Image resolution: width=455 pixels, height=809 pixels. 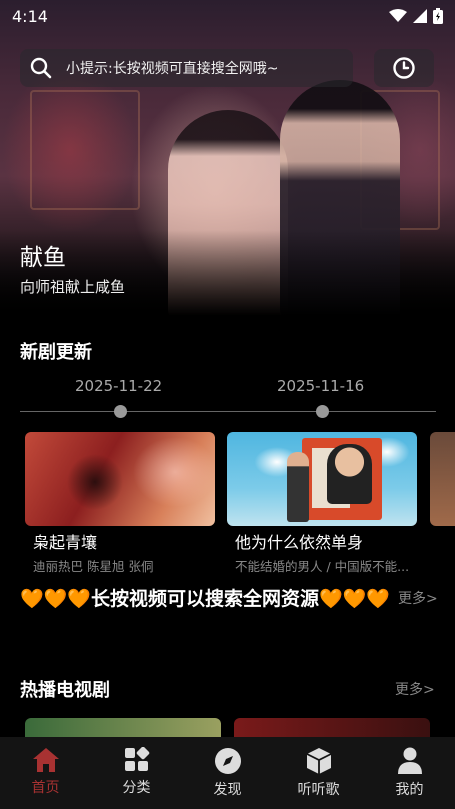 I want to click on nav-item-category: 分类, so click(x=136, y=773).